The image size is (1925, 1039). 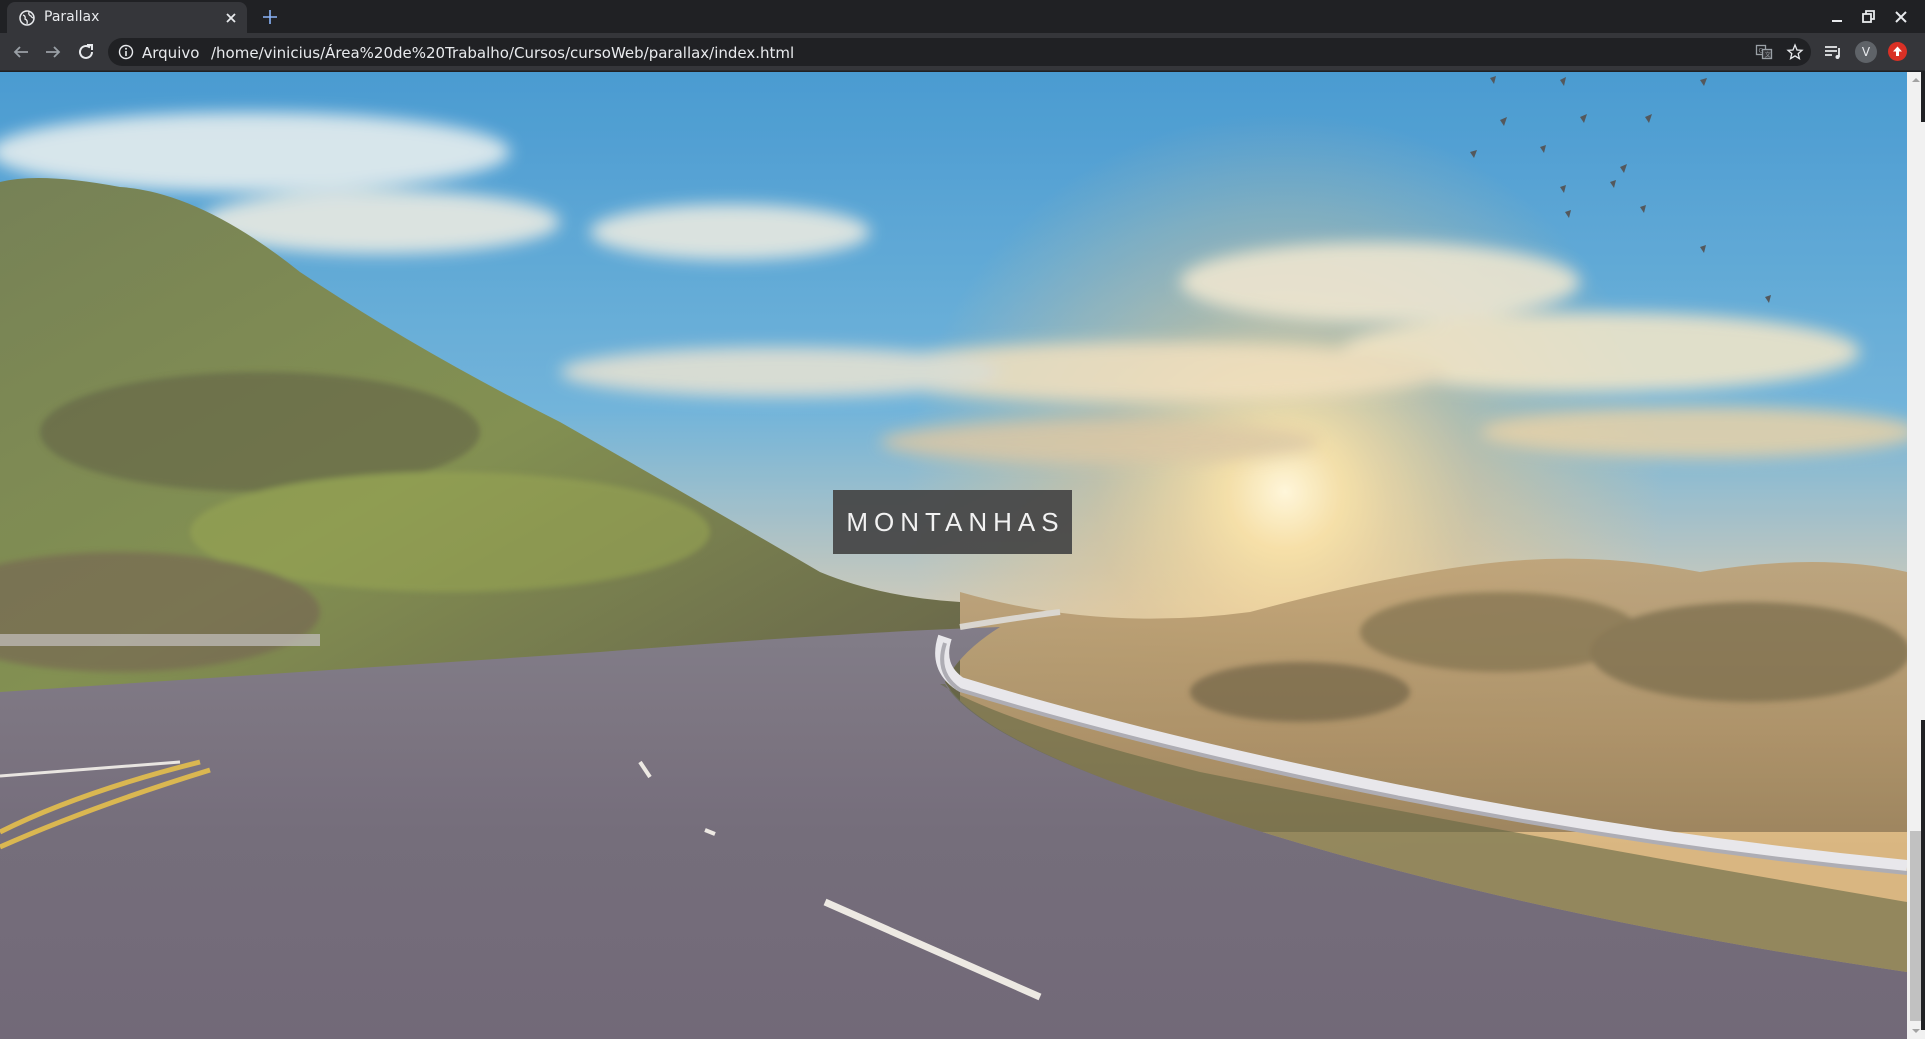 I want to click on scroll-edge-top, so click(x=1923, y=97).